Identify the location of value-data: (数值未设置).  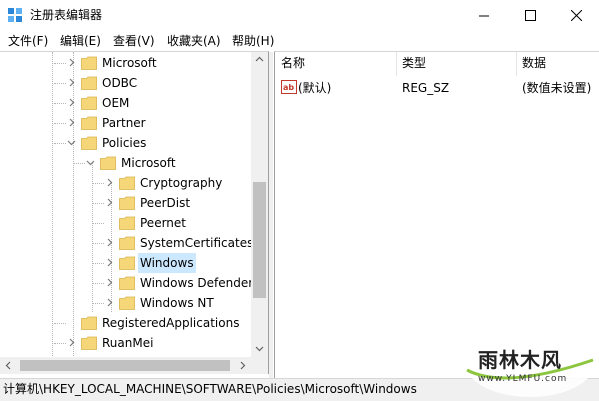
(557, 88).